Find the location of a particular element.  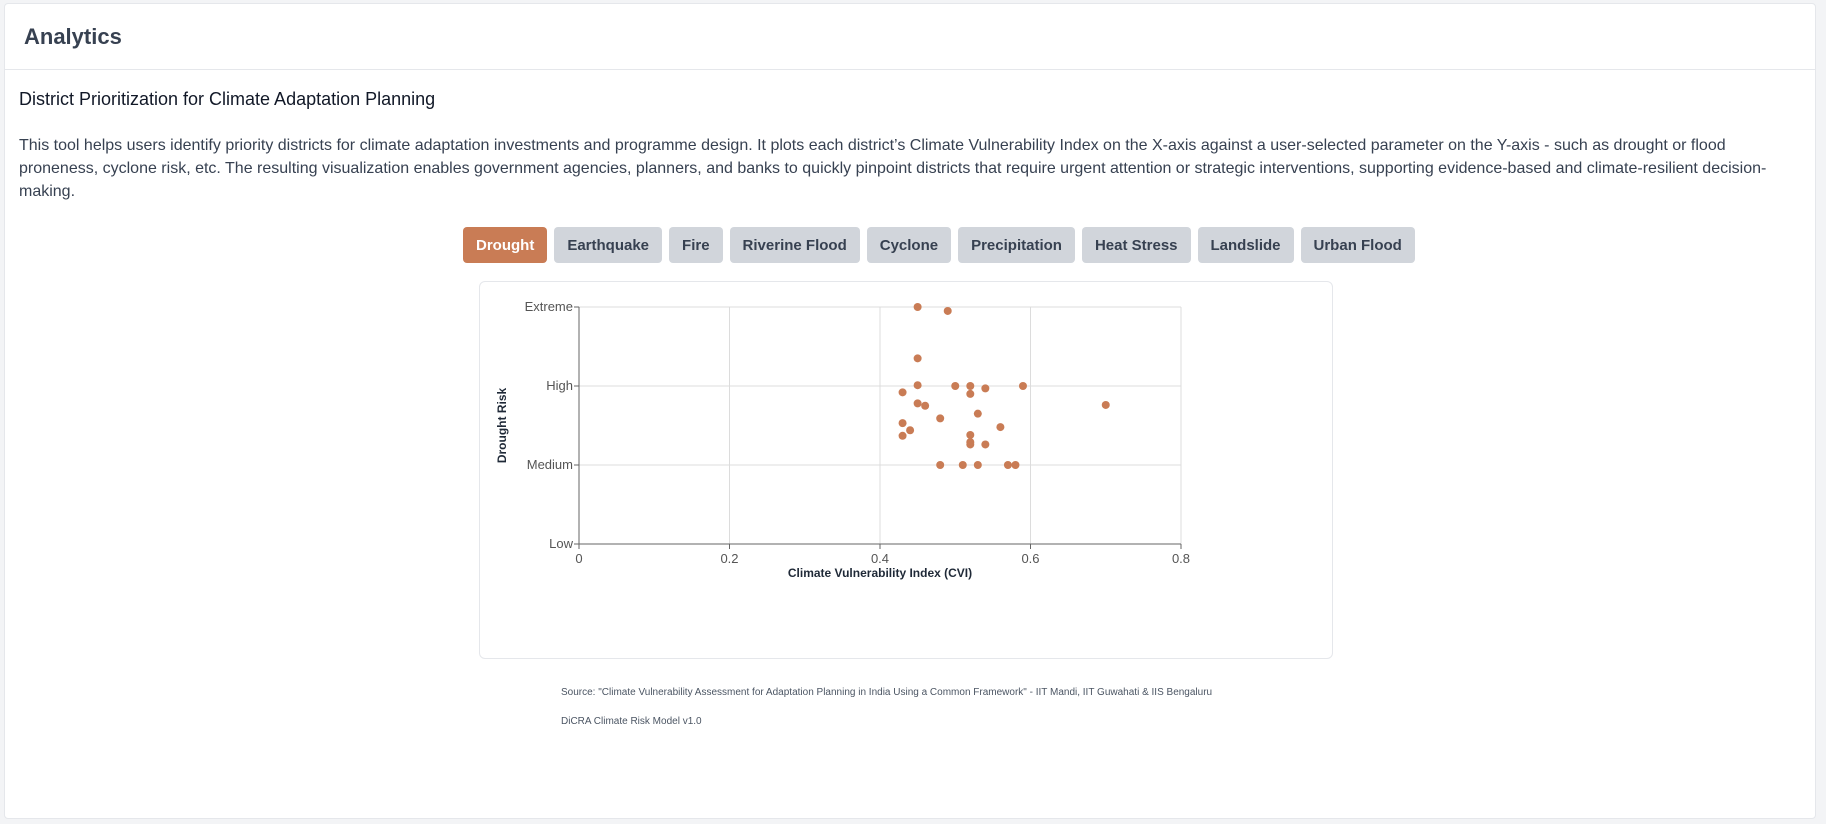

tab-fire: Fire is located at coordinates (696, 245).